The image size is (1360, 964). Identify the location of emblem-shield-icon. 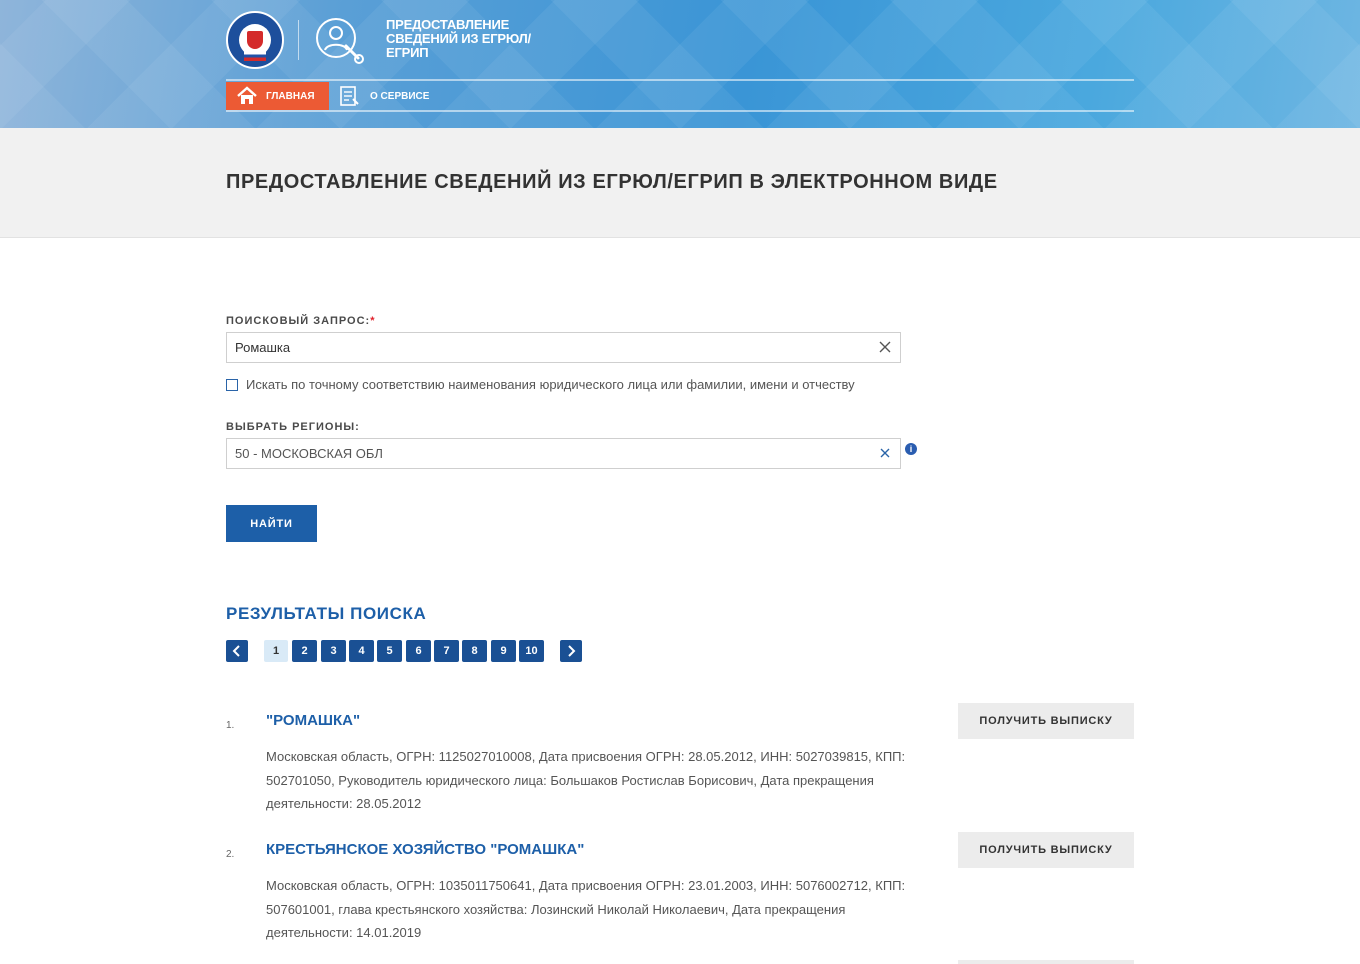
(255, 40).